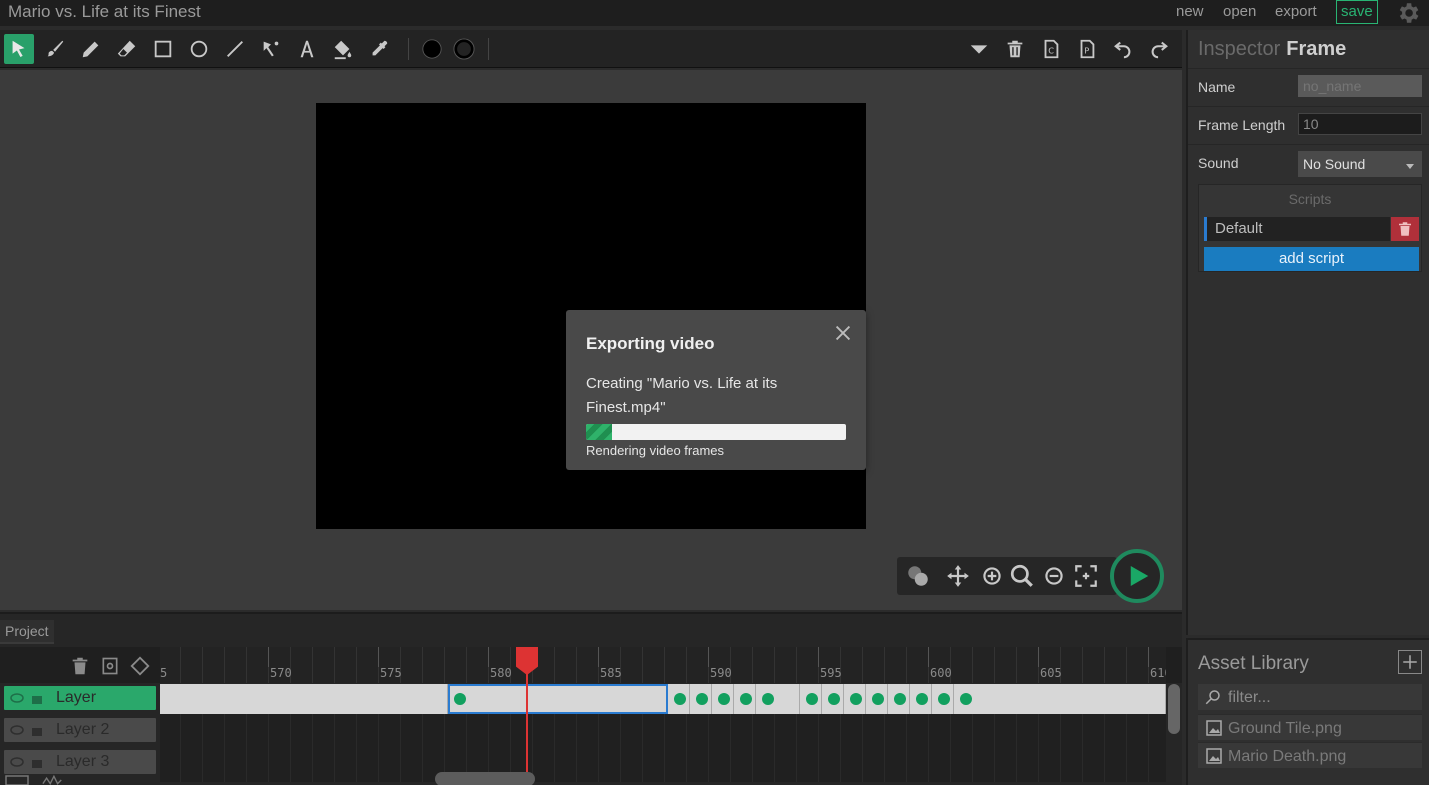  I want to click on timeline-horizontal-scrollbar, so click(485, 778).